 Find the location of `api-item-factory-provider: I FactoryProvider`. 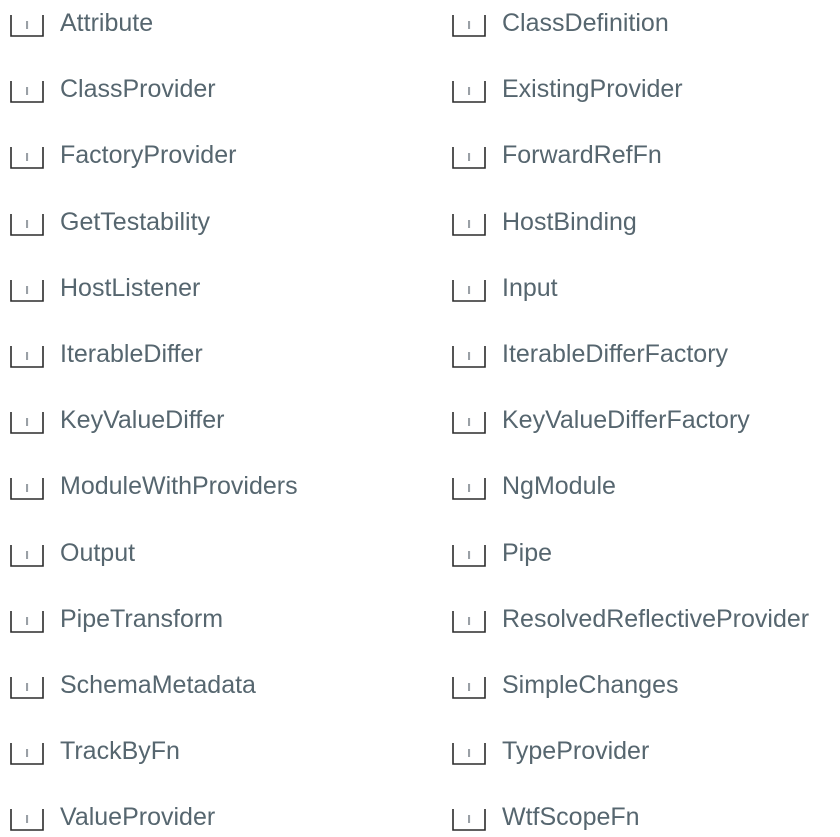

api-item-factory-provider: I FactoryProvider is located at coordinates (123, 155).